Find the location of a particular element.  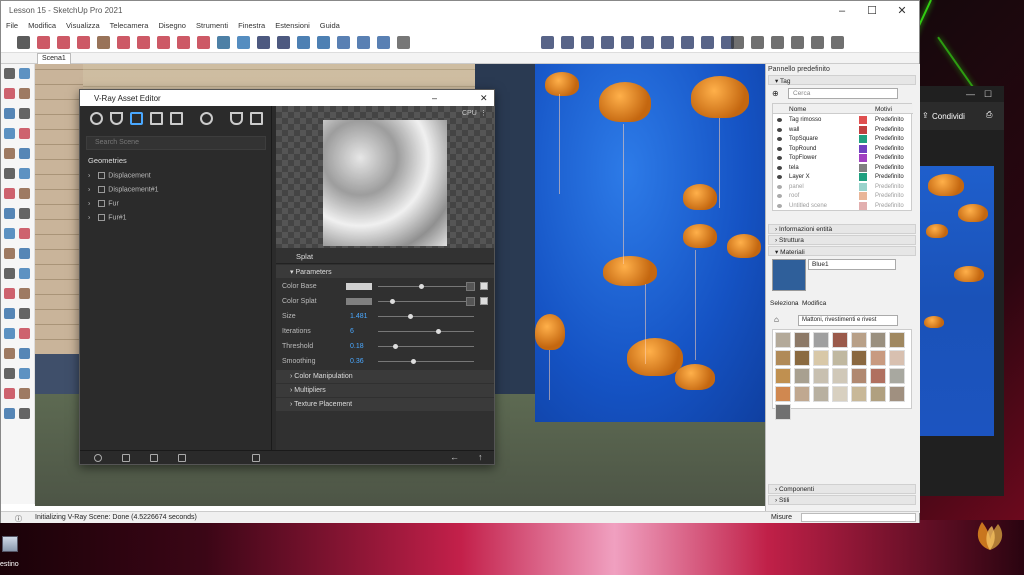

geometry-category-icon is located at coordinates (136, 118).